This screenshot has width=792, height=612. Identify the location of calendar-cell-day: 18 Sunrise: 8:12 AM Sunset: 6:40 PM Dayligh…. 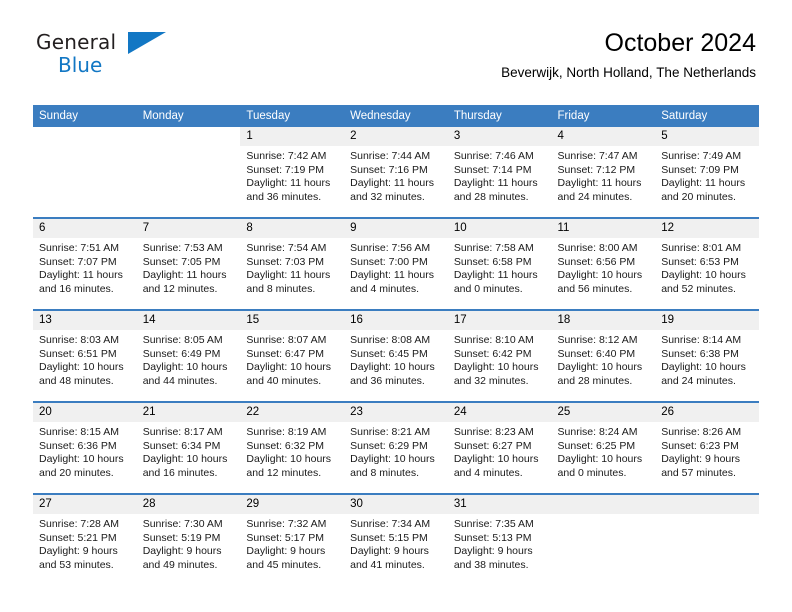
(603, 355).